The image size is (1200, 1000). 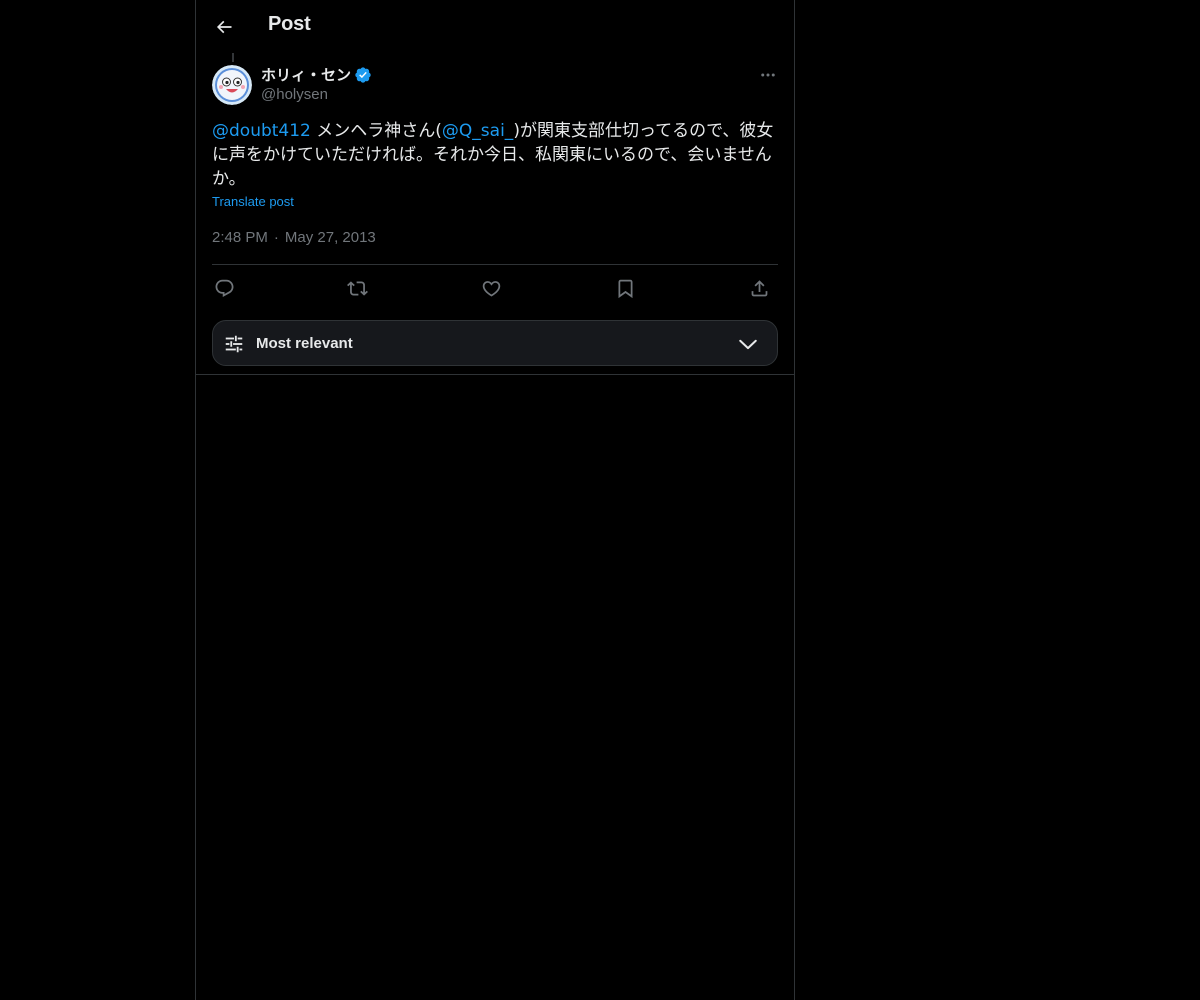 I want to click on repost-button, so click(x=357, y=288).